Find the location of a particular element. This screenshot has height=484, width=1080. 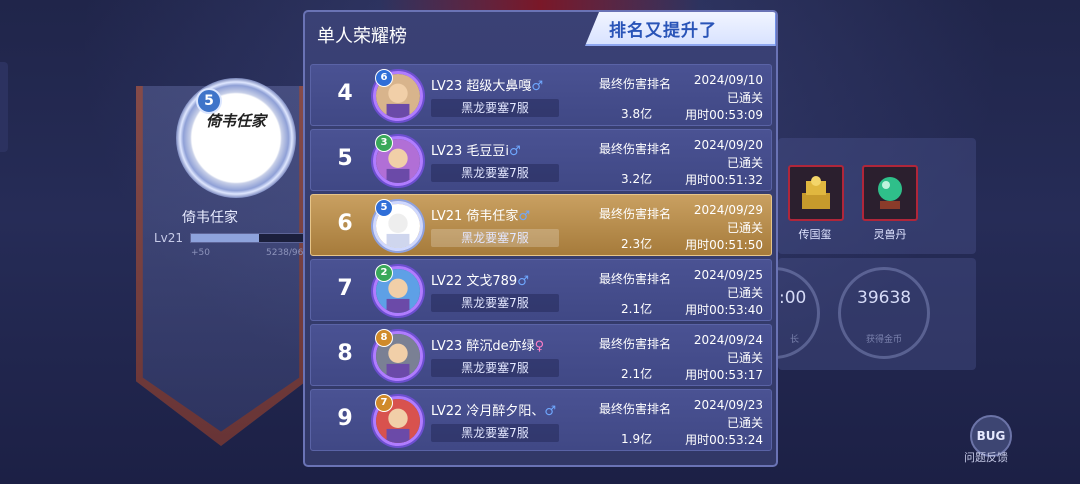

row-player-name: 超级大鼻嘎 is located at coordinates (499, 86).